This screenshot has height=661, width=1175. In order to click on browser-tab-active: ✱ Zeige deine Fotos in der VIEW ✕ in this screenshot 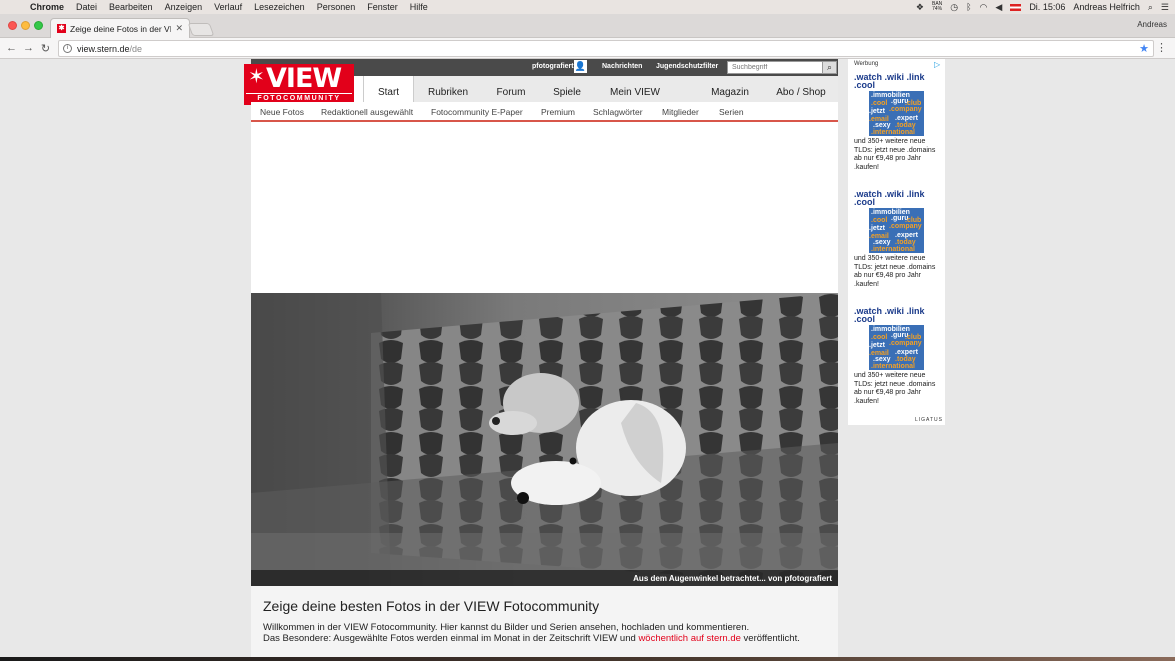, I will do `click(120, 28)`.